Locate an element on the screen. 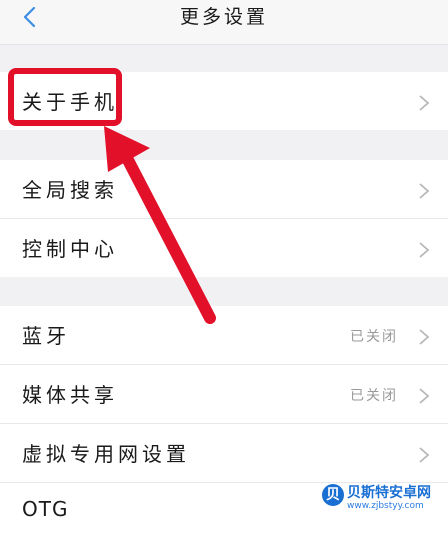 This screenshot has height=541, width=448. watermark-logo-icon: 贝 is located at coordinates (333, 495).